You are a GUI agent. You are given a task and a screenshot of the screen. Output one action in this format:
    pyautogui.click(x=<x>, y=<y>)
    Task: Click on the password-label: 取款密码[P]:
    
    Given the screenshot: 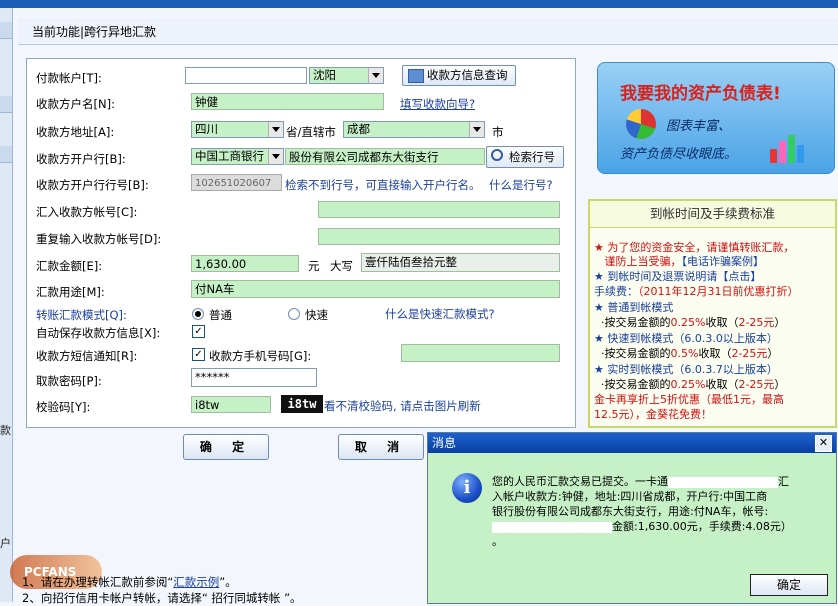 What is the action you would take?
    pyautogui.click(x=69, y=381)
    